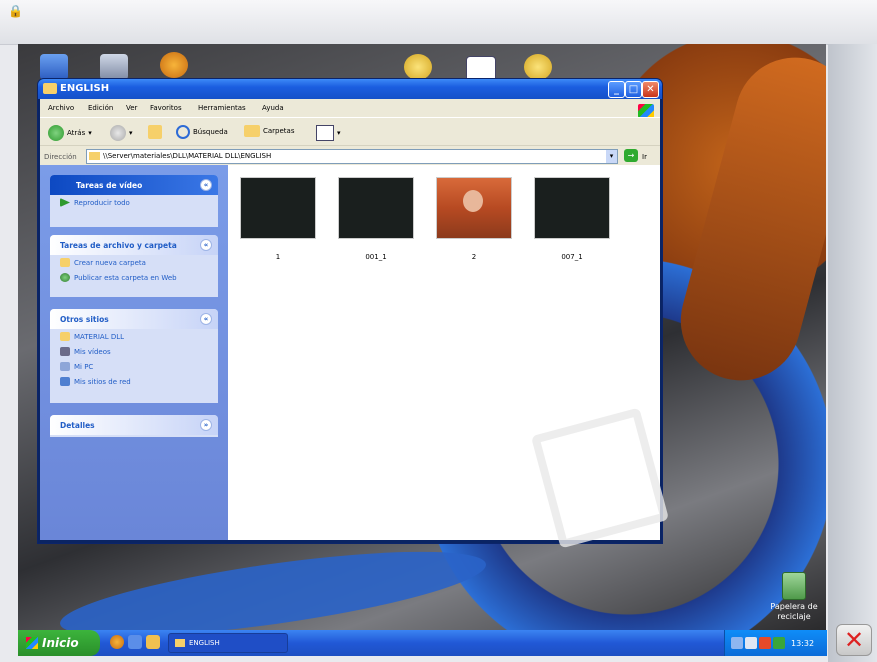 The height and width of the screenshot is (662, 877). Describe the element at coordinates (125, 278) in the screenshot. I see `publish-web-label: Publicar esta carpeta en Web` at that location.